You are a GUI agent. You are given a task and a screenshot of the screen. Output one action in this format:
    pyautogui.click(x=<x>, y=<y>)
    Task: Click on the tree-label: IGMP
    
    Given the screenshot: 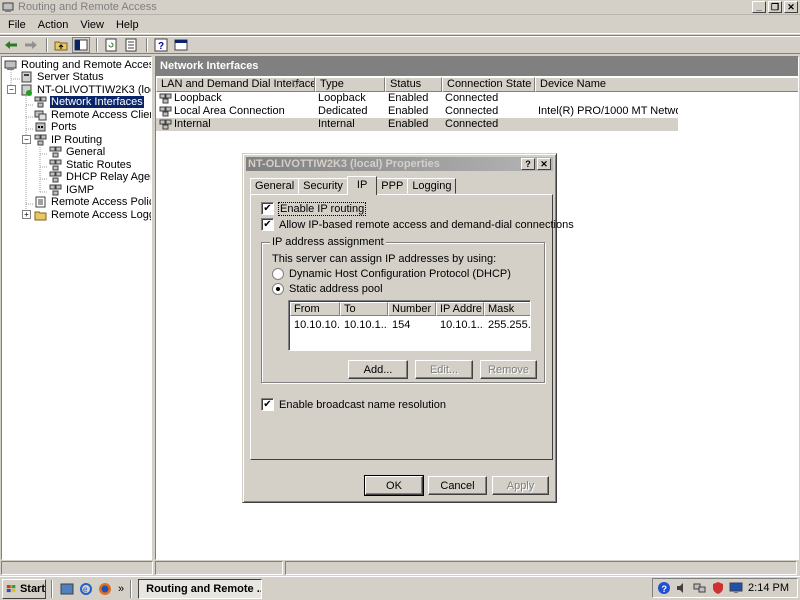 What is the action you would take?
    pyautogui.click(x=80, y=189)
    